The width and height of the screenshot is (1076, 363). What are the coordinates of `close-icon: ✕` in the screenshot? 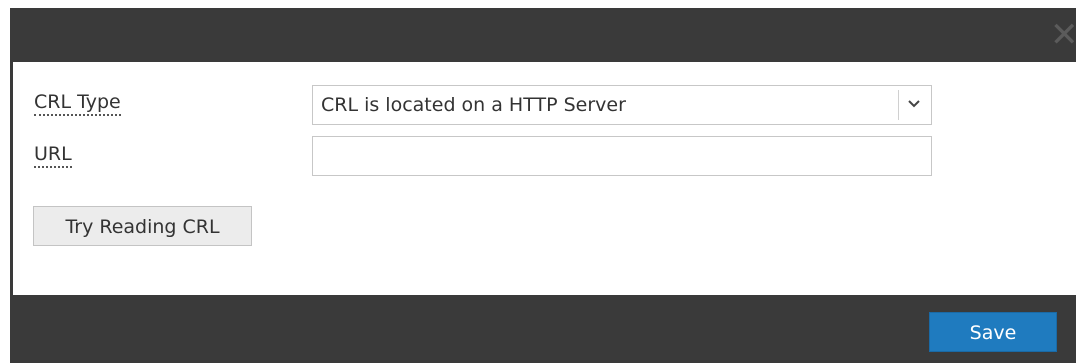 It's located at (1063, 35).